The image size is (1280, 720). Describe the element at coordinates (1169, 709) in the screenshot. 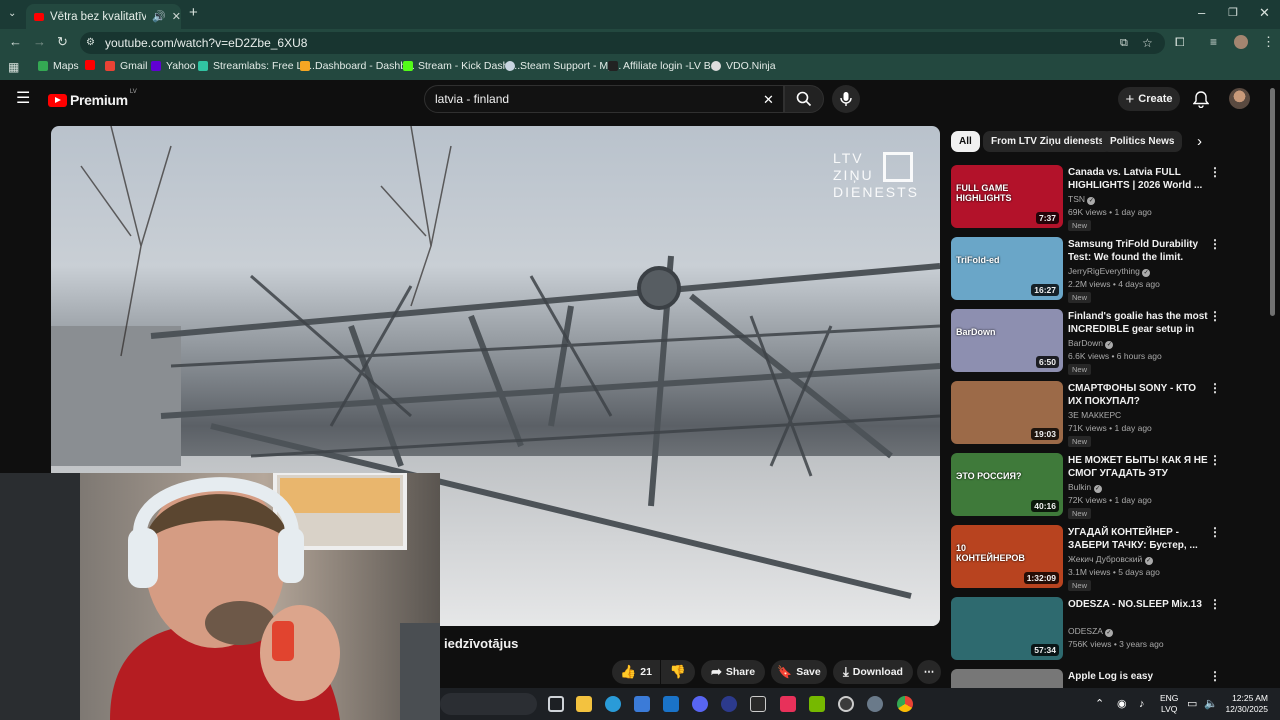

I see `language-line-2: LVQ` at that location.